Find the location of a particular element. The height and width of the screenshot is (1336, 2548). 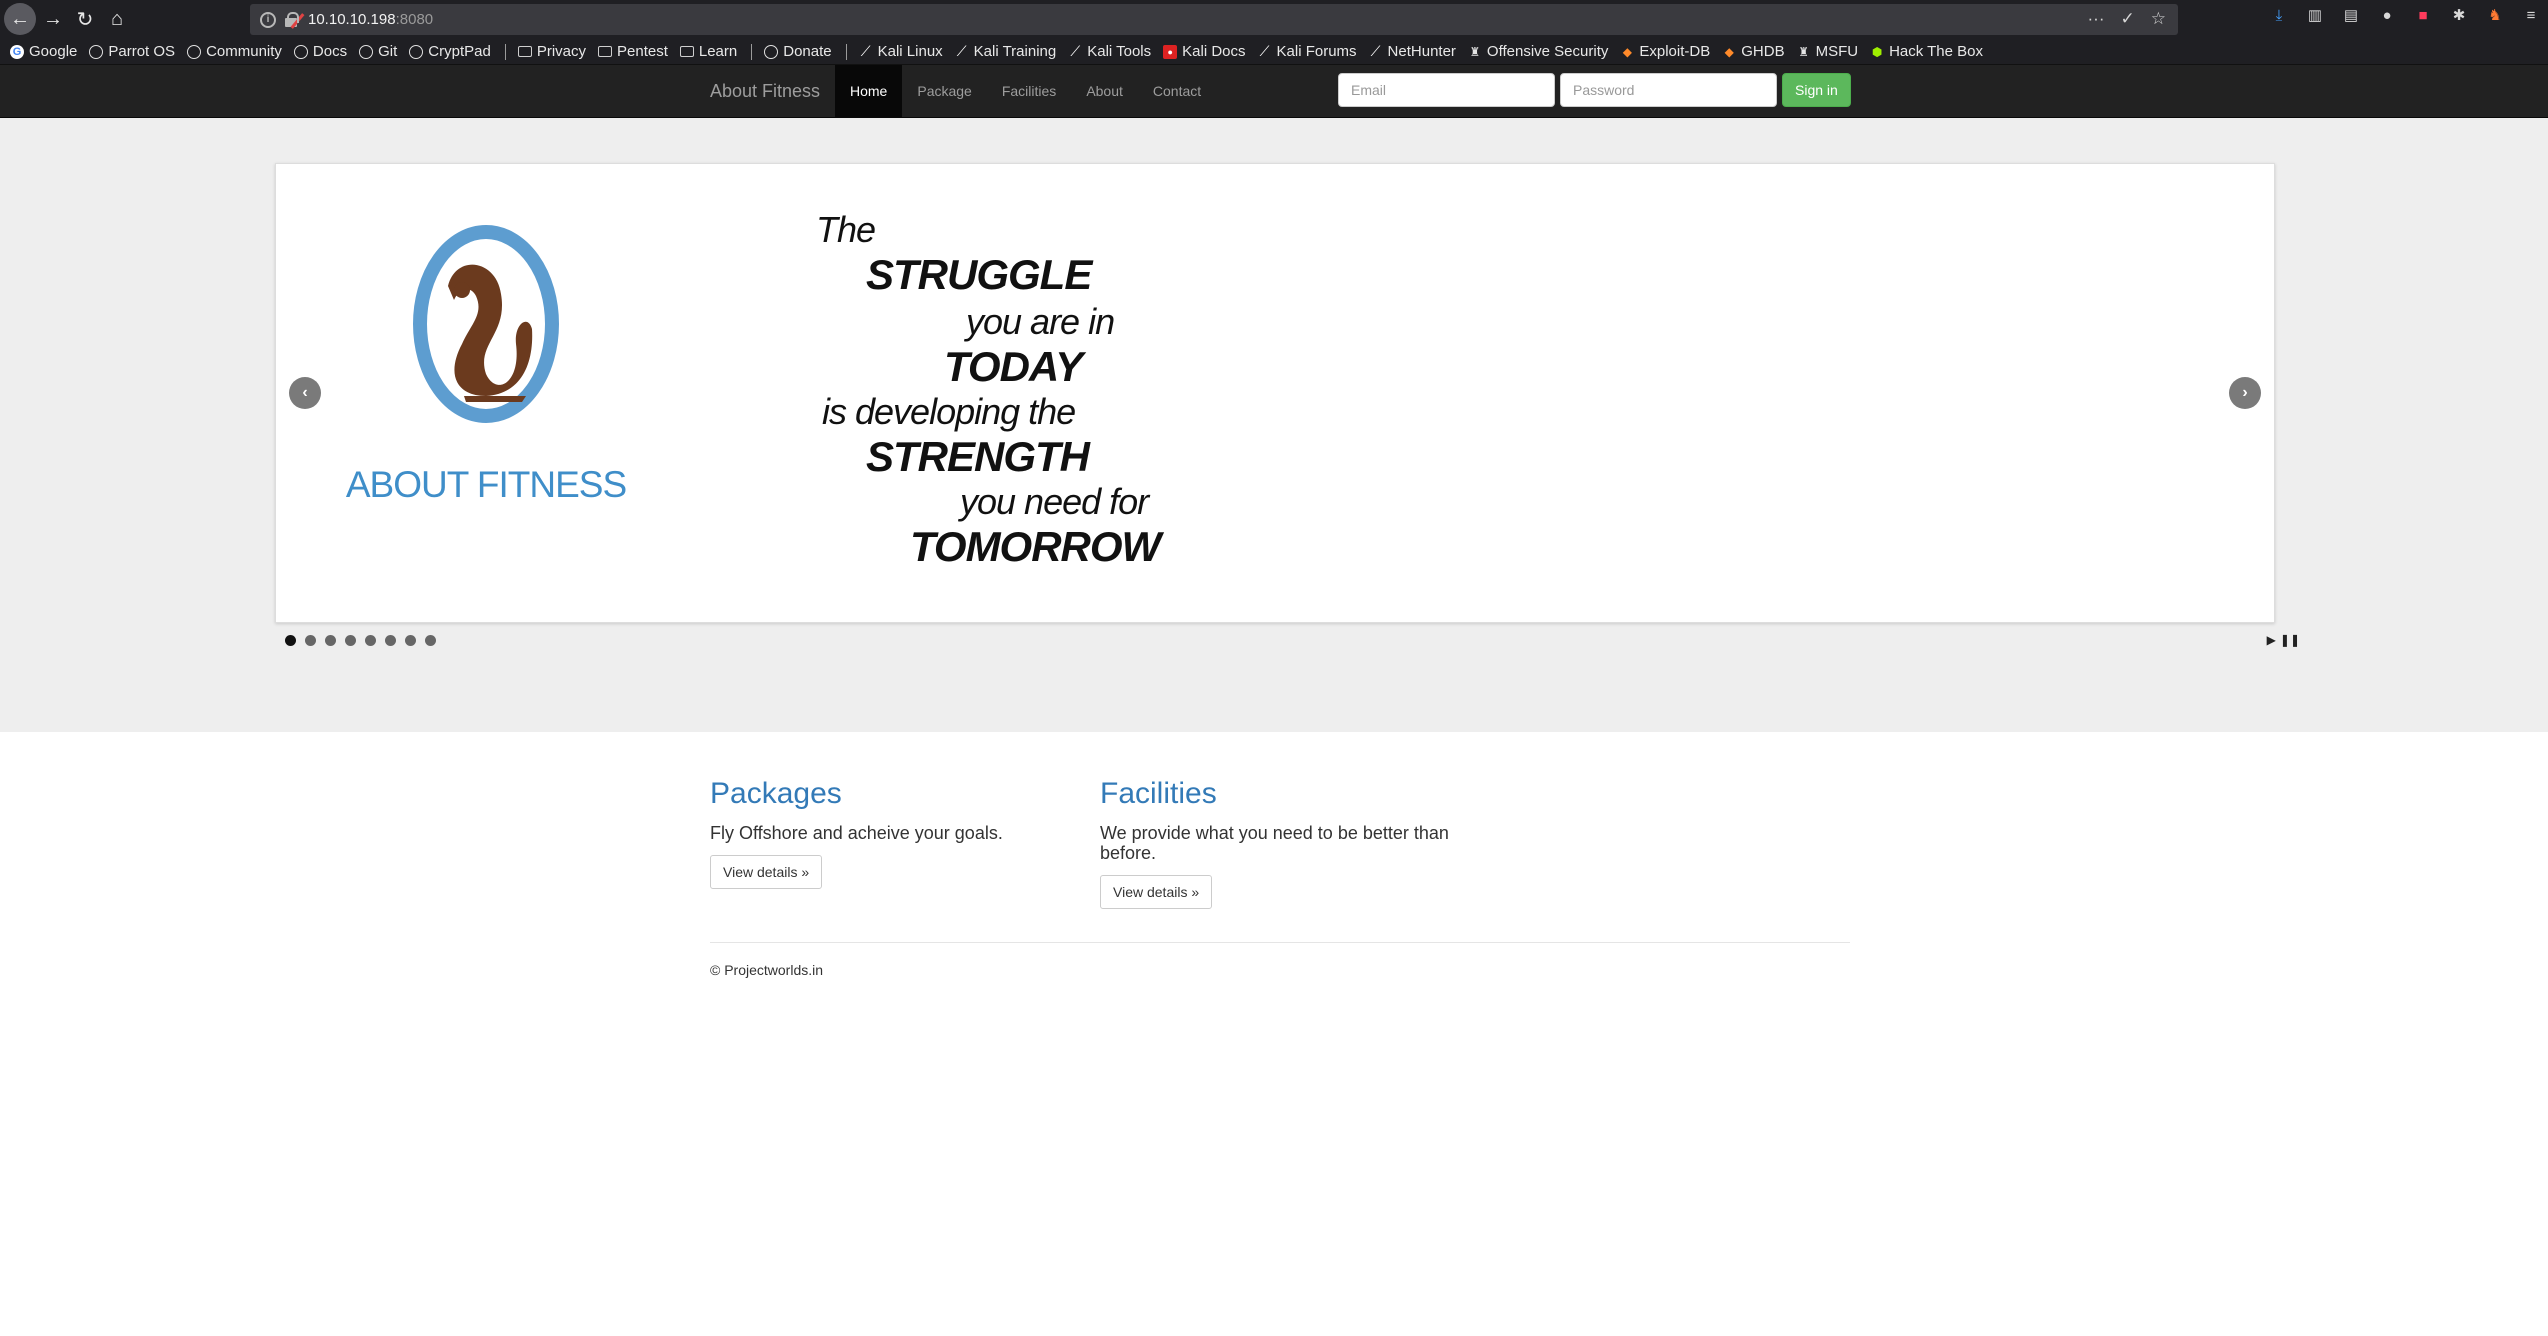

bookmark-google: G Google is located at coordinates (43, 51).